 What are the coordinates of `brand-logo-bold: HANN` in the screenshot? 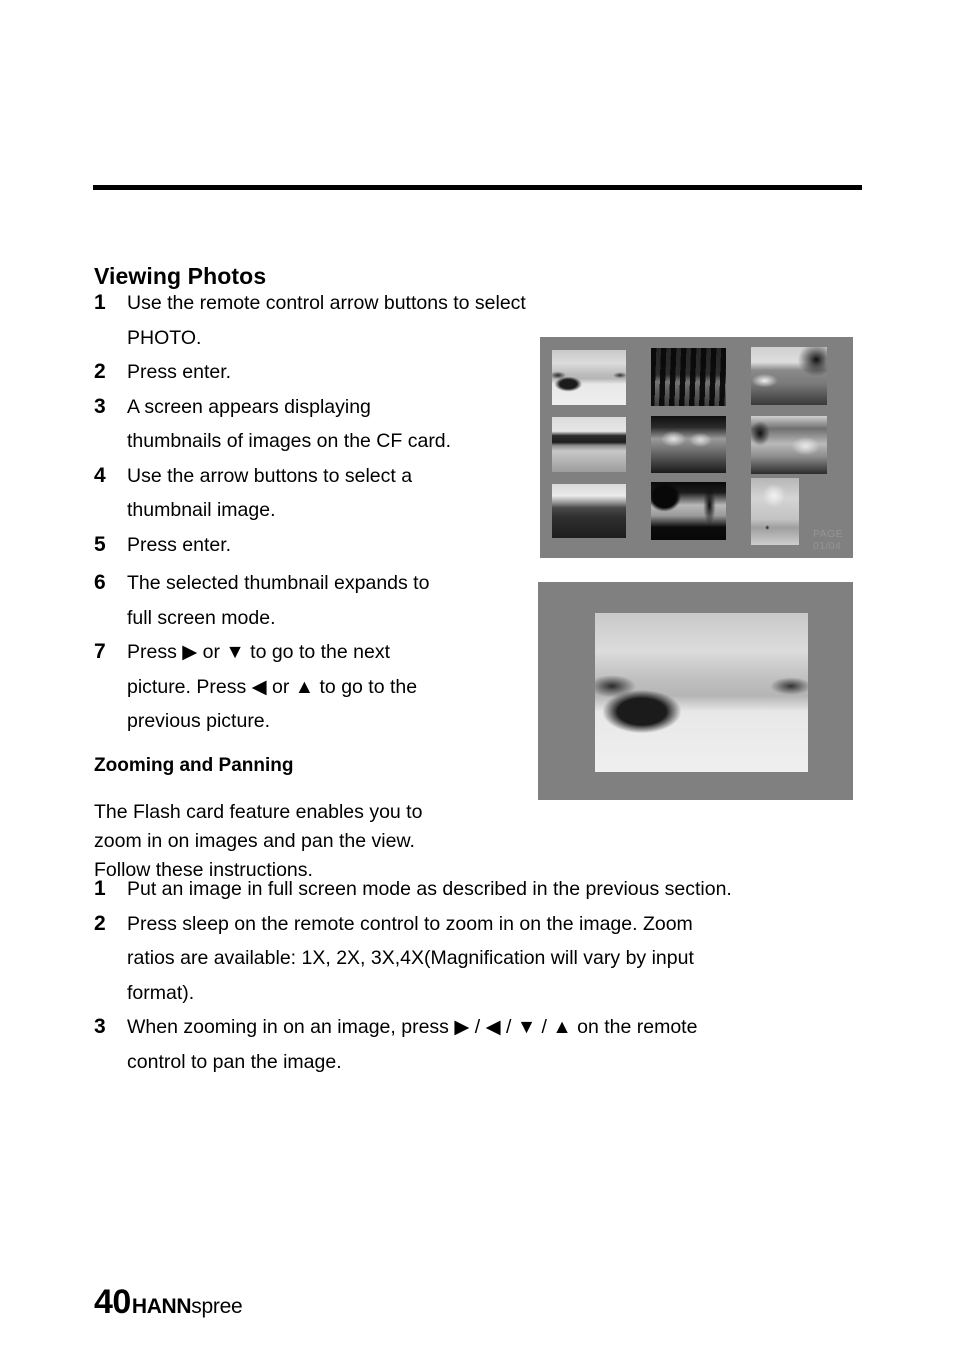 It's located at (161, 1306).